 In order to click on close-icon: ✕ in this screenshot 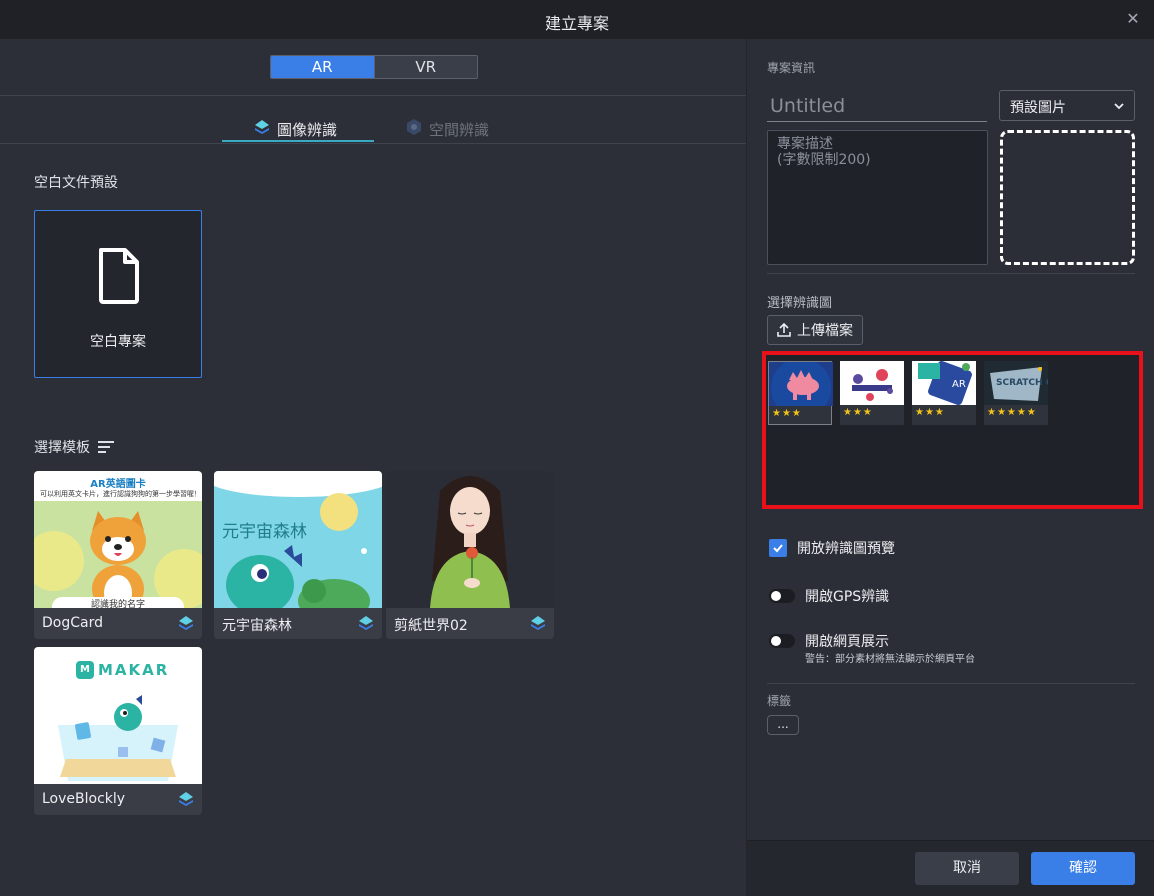, I will do `click(1133, 18)`.